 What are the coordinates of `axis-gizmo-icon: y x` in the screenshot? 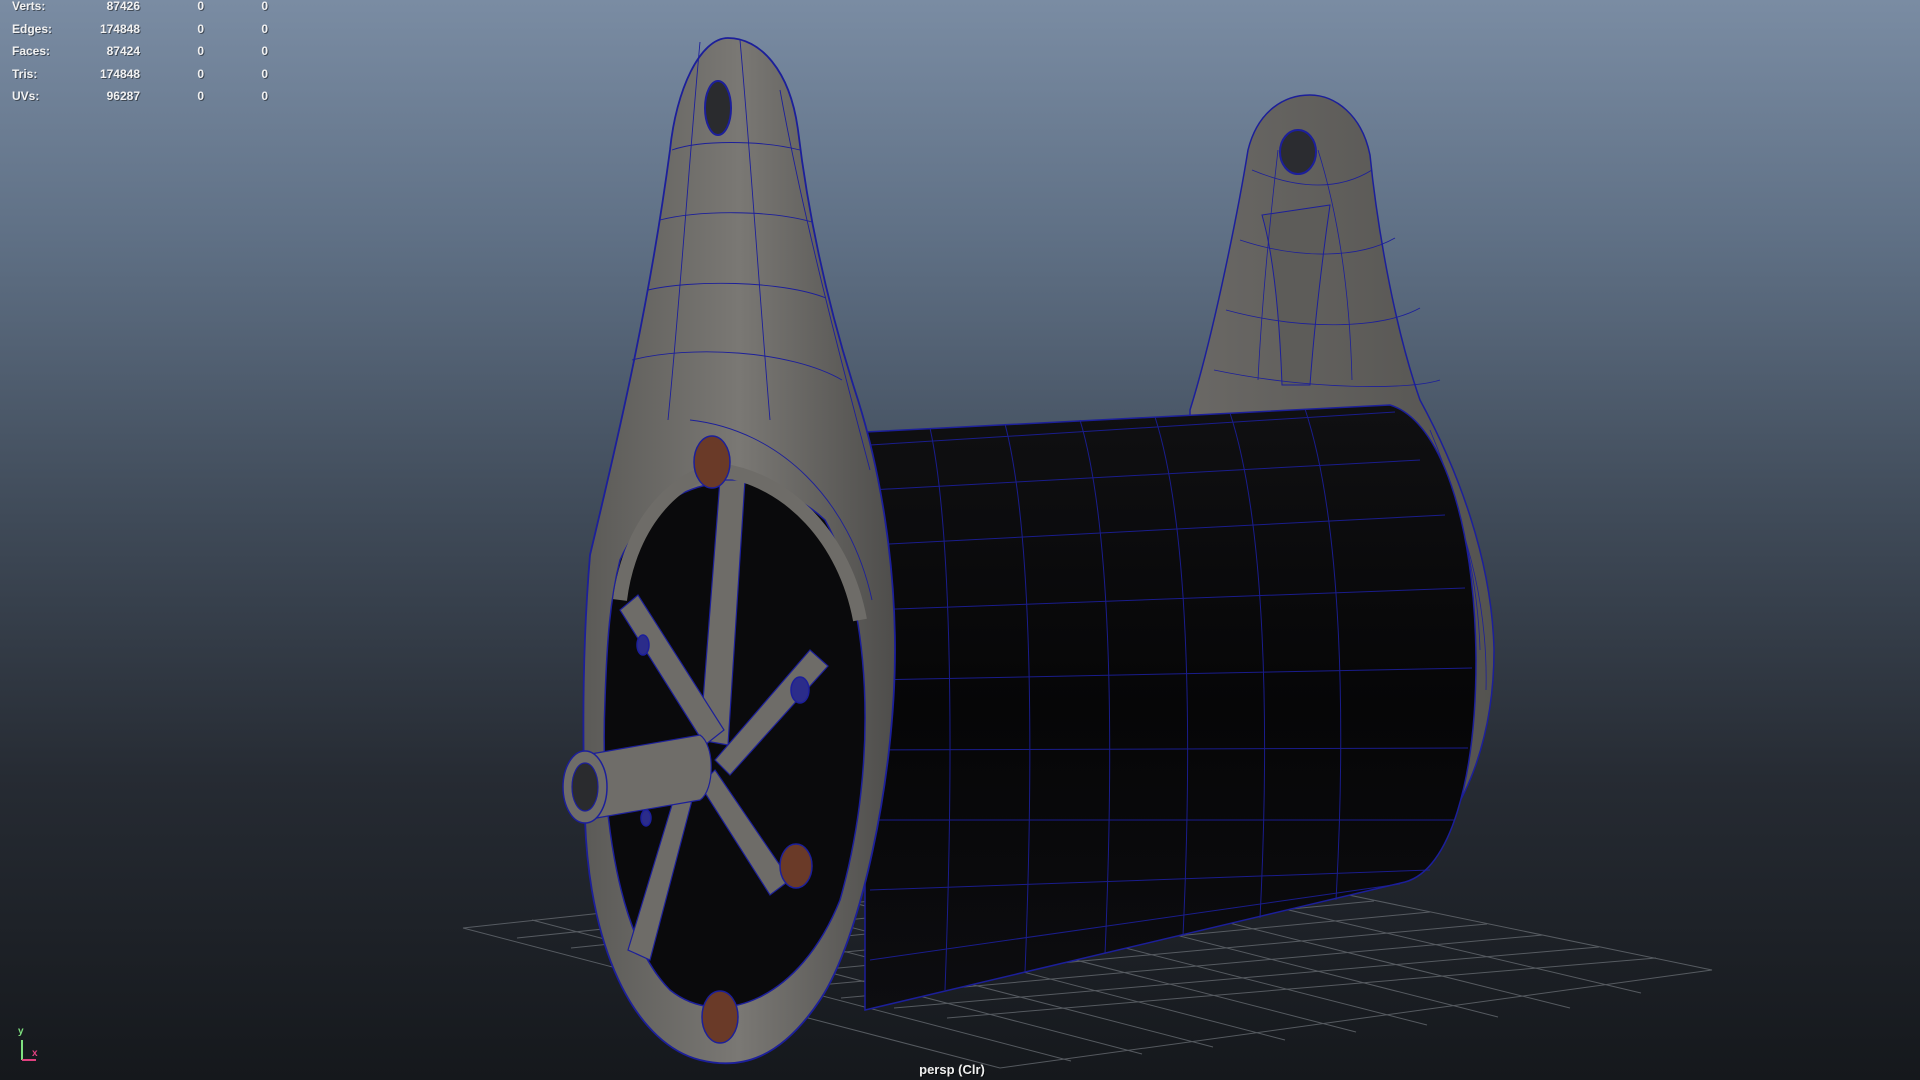 It's located at (32, 1044).